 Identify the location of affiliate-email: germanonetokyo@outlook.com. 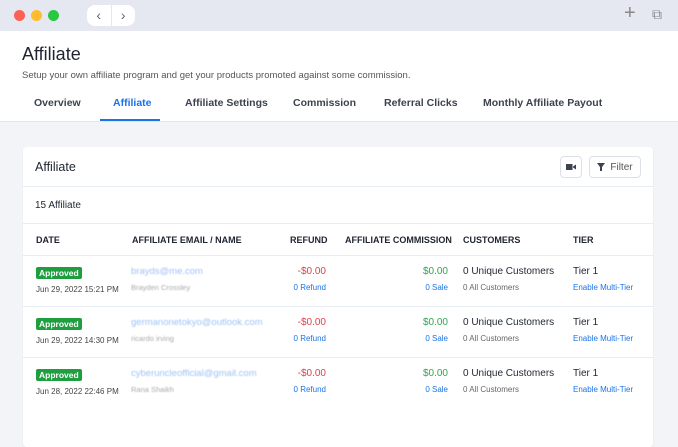
(197, 322).